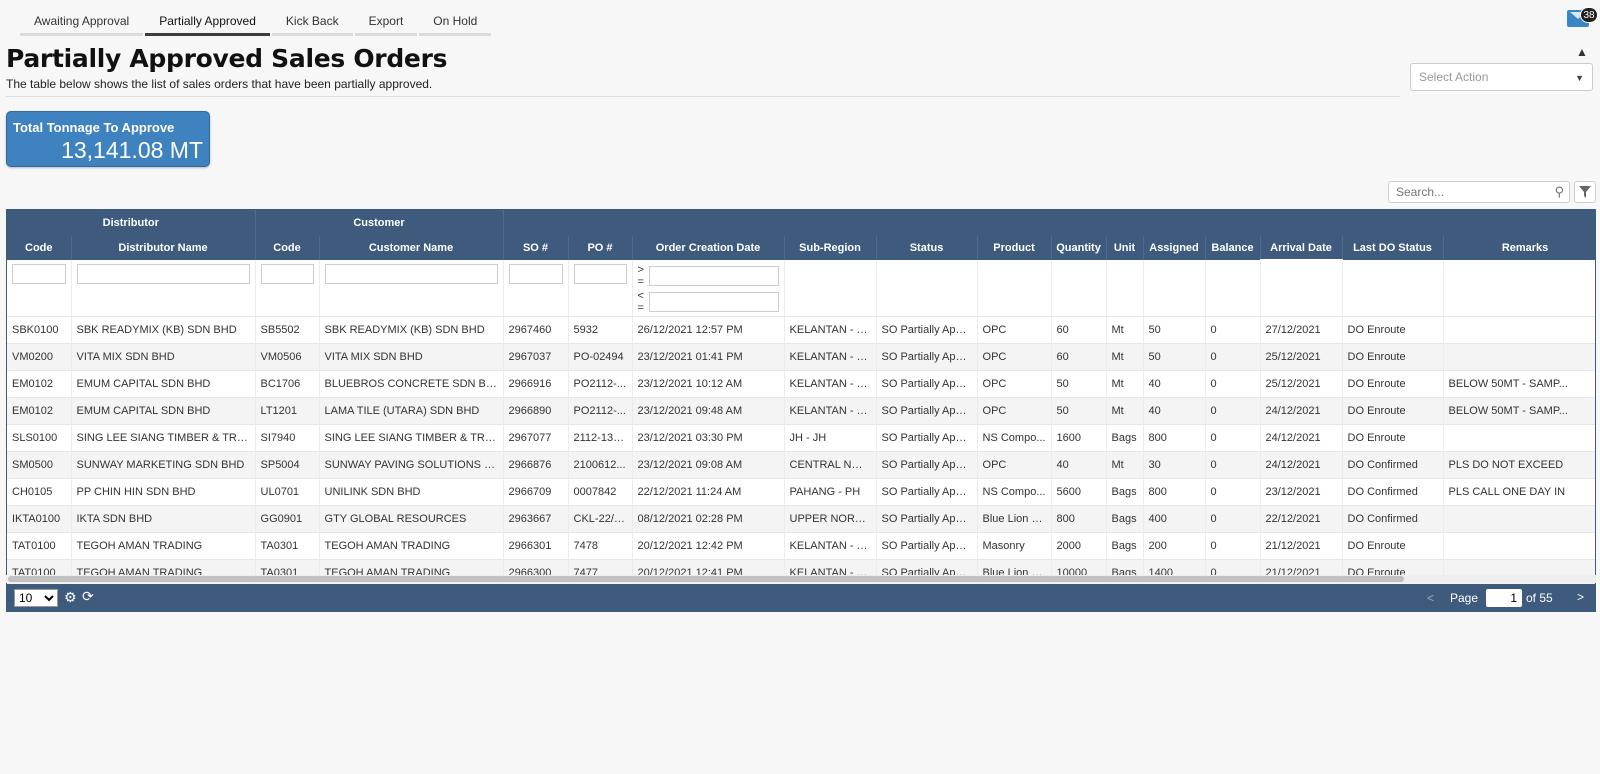 This screenshot has width=1600, height=774. I want to click on table-cell: SBK0100, so click(39, 330).